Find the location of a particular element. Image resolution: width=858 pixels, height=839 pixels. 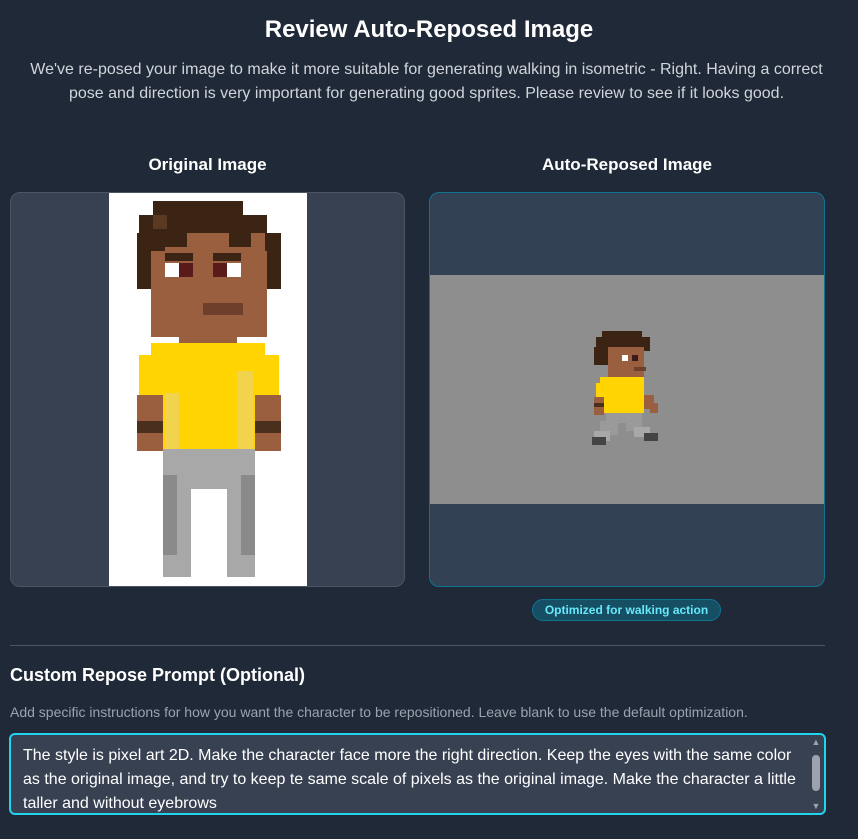

original-character-sprite is located at coordinates (209, 389).